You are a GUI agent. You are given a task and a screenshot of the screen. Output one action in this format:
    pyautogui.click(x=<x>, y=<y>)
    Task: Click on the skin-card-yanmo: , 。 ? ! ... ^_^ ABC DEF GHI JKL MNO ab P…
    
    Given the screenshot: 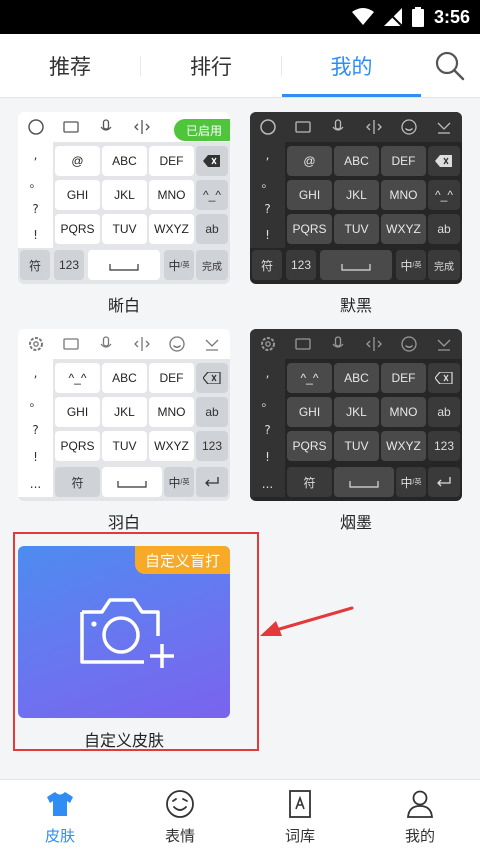 What is the action you would take?
    pyautogui.click(x=356, y=431)
    